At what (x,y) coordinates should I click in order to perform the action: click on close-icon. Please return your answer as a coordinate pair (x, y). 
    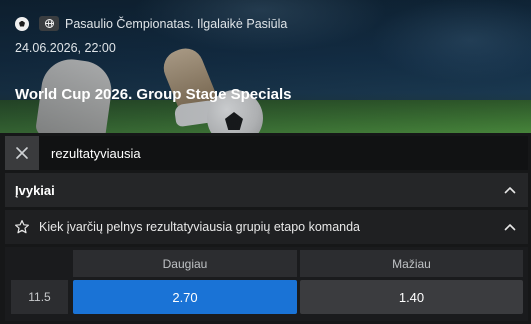
    Looking at the image, I should click on (22, 153).